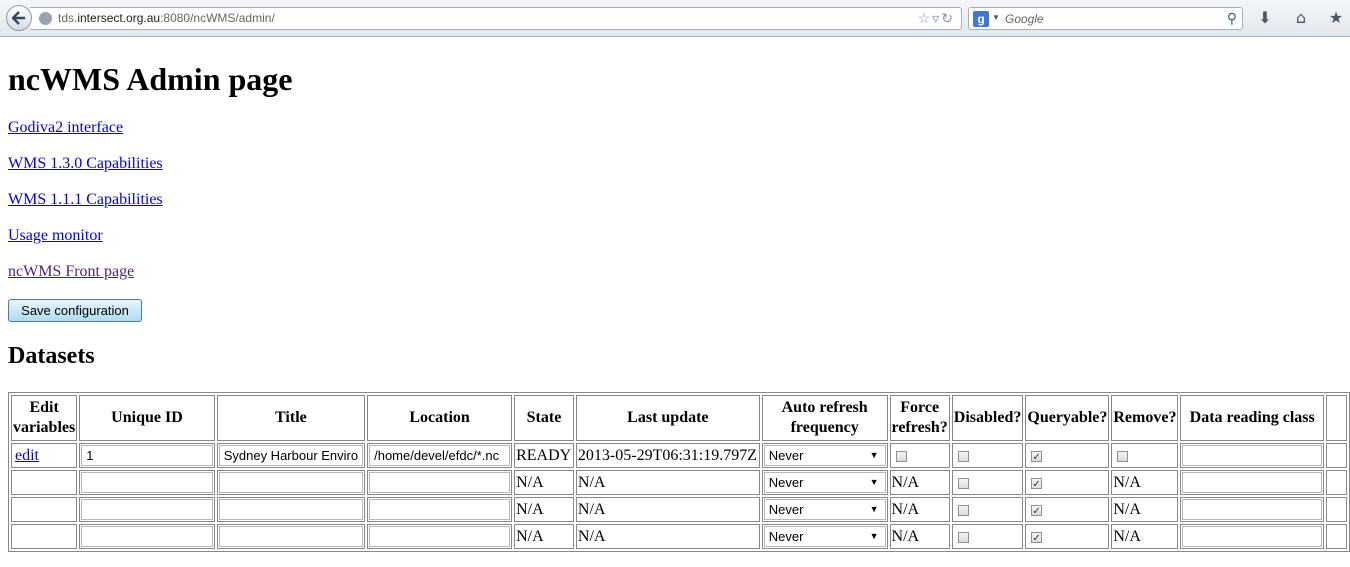 The width and height of the screenshot is (1350, 567). What do you see at coordinates (75, 310) in the screenshot?
I see `save-configuration-button: Save configuration` at bounding box center [75, 310].